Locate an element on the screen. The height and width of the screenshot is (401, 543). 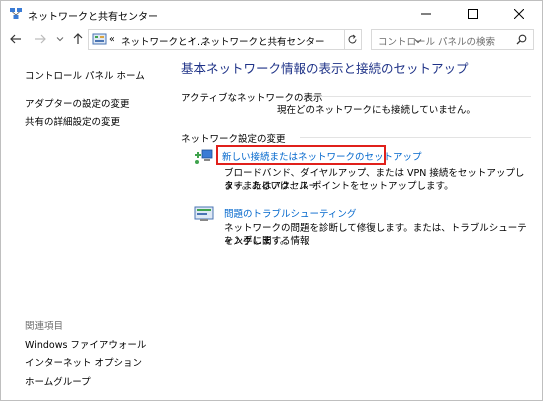
refresh-button is located at coordinates (353, 39).